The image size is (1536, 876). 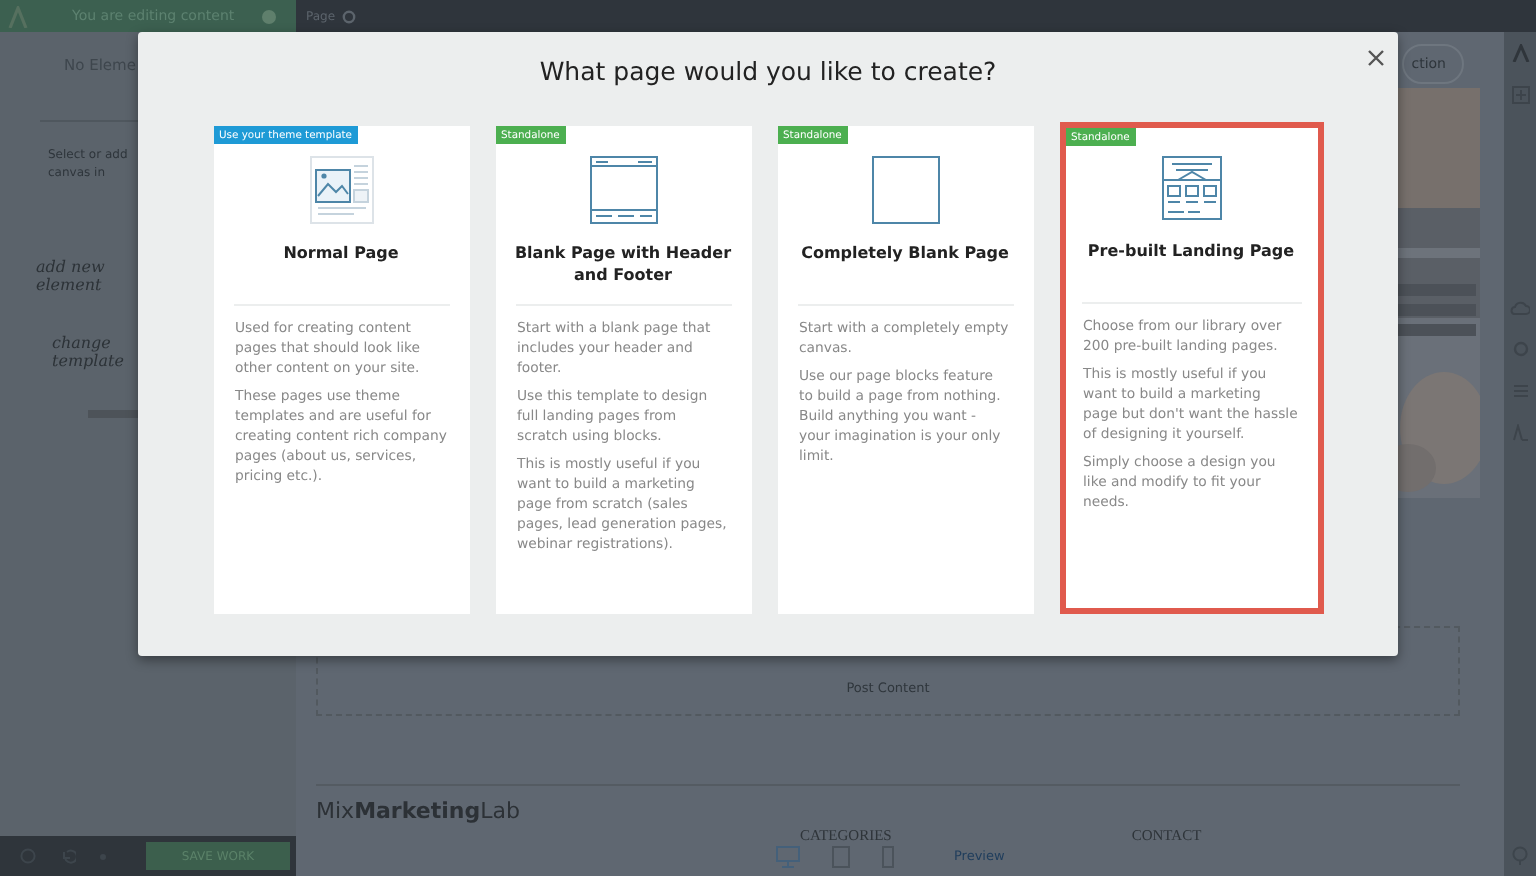 What do you see at coordinates (1376, 58) in the screenshot?
I see `close-icon` at bounding box center [1376, 58].